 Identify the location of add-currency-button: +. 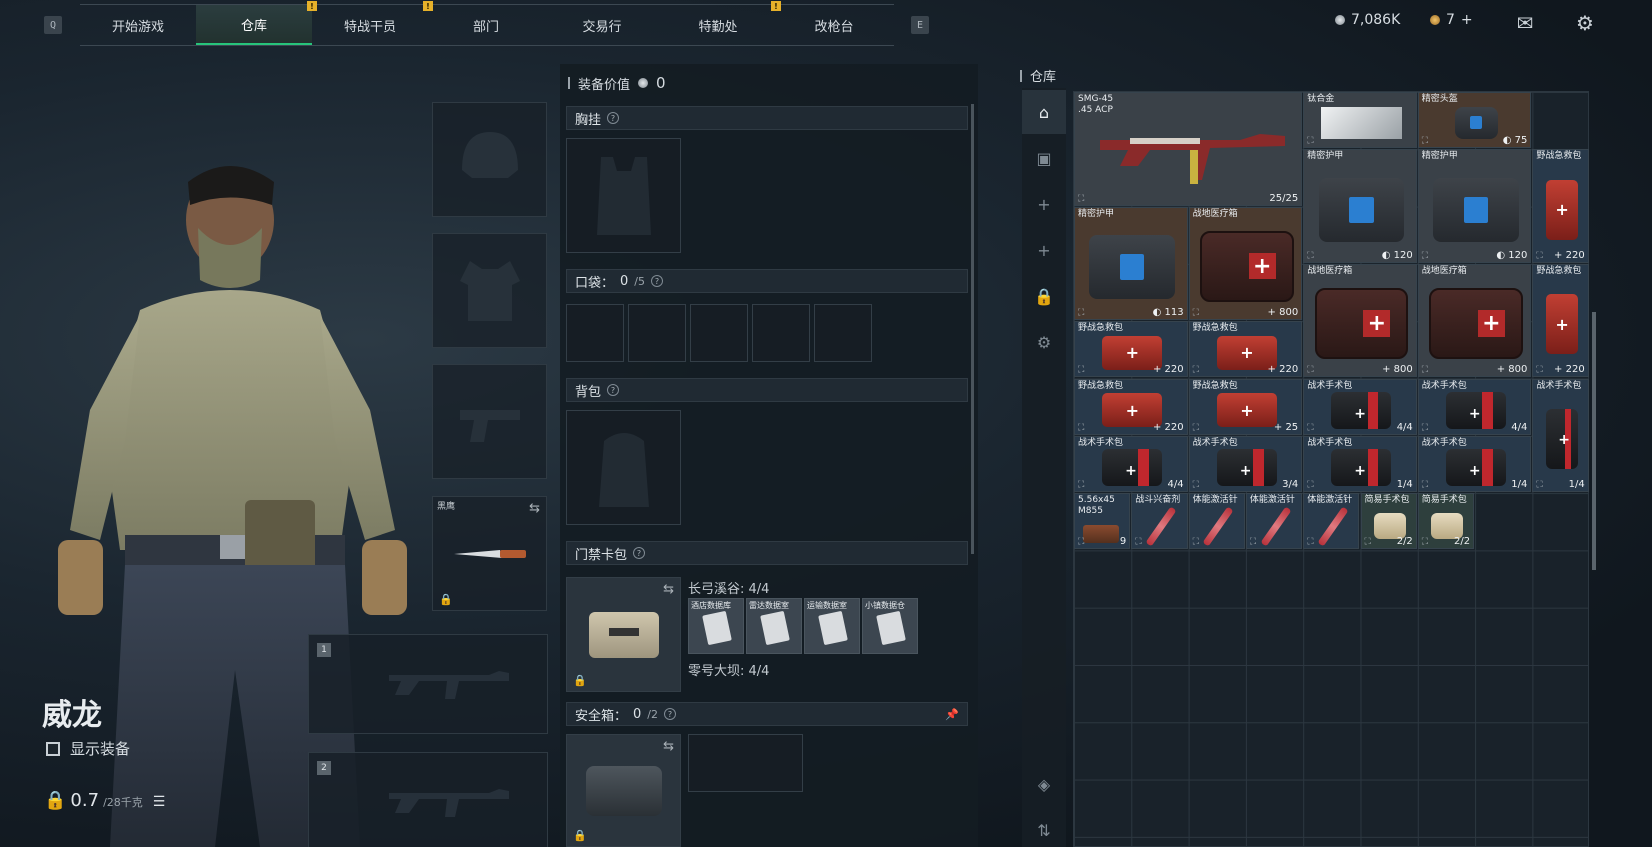
(1467, 20).